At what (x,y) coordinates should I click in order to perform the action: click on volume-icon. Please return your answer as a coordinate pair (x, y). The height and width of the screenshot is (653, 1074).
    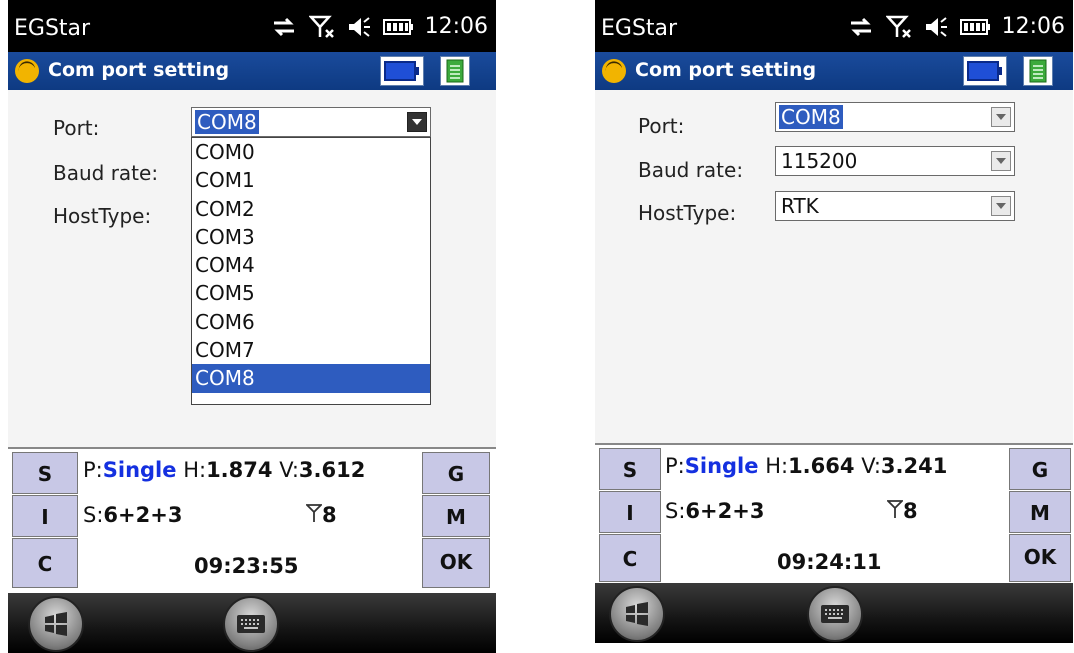
    Looking at the image, I should click on (359, 27).